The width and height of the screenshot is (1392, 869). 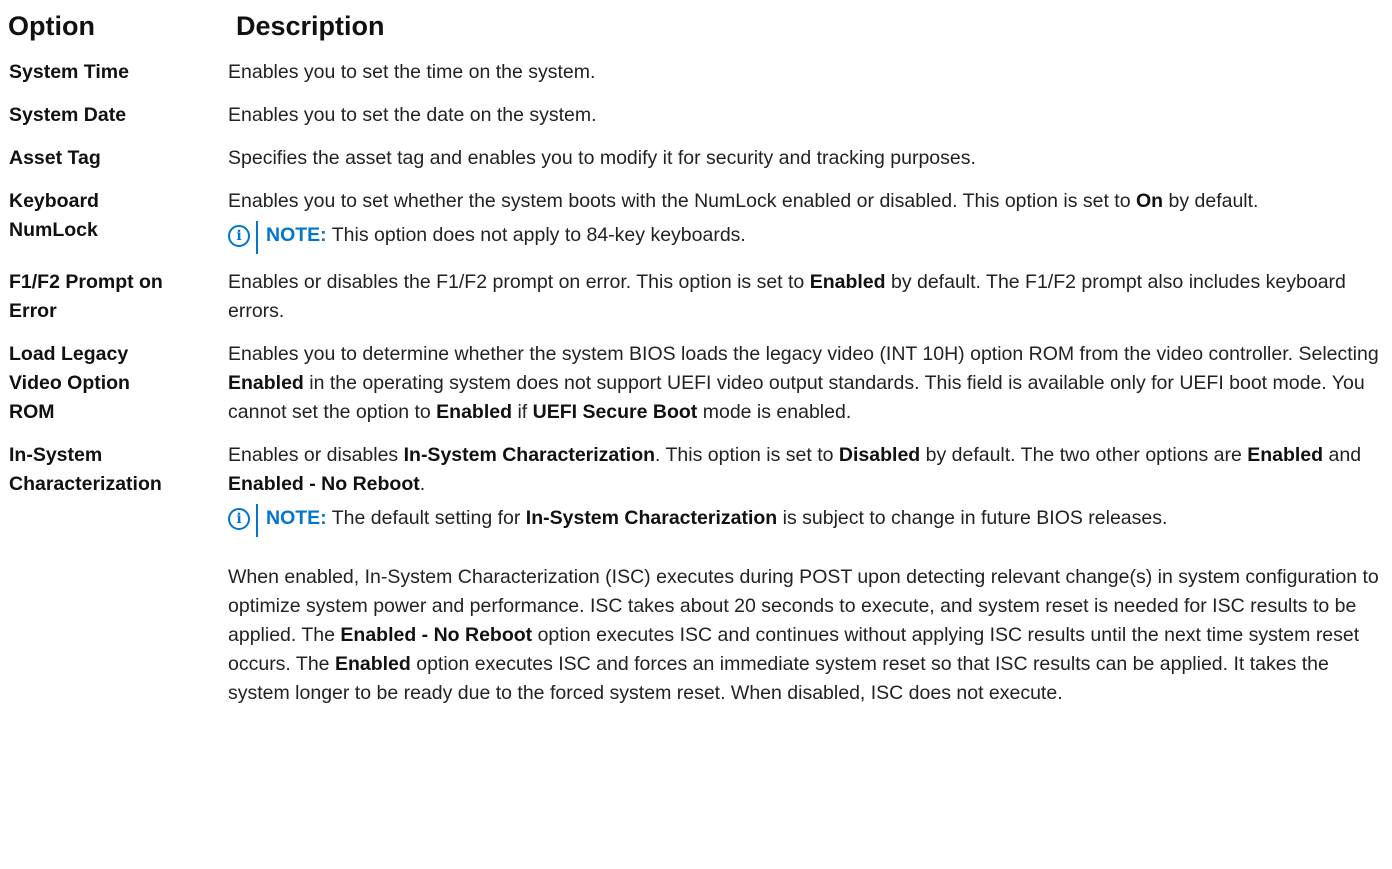 I want to click on table-header: Option Description, so click(x=696, y=29).